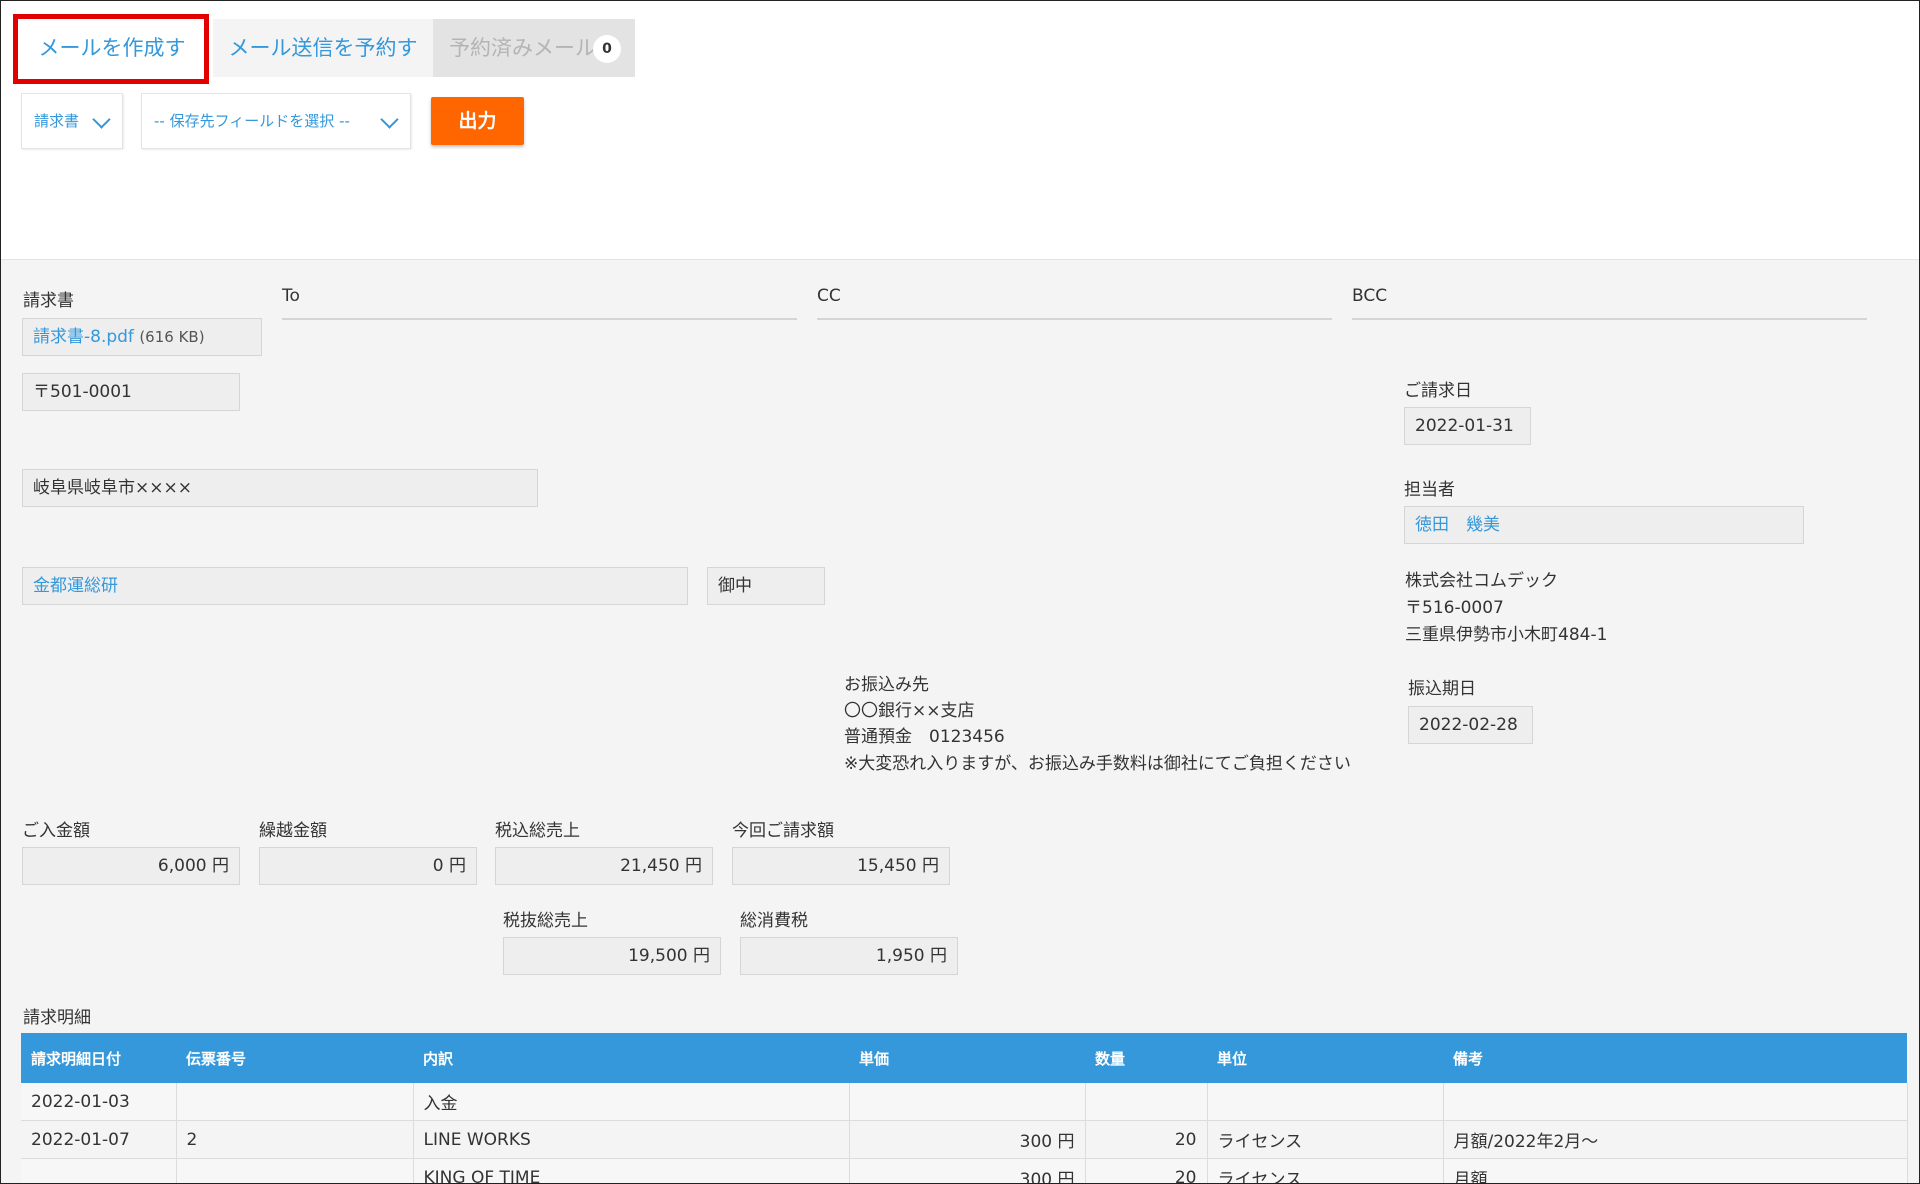 The width and height of the screenshot is (1920, 1184). What do you see at coordinates (1370, 296) in the screenshot?
I see `bcc-label: BCC` at bounding box center [1370, 296].